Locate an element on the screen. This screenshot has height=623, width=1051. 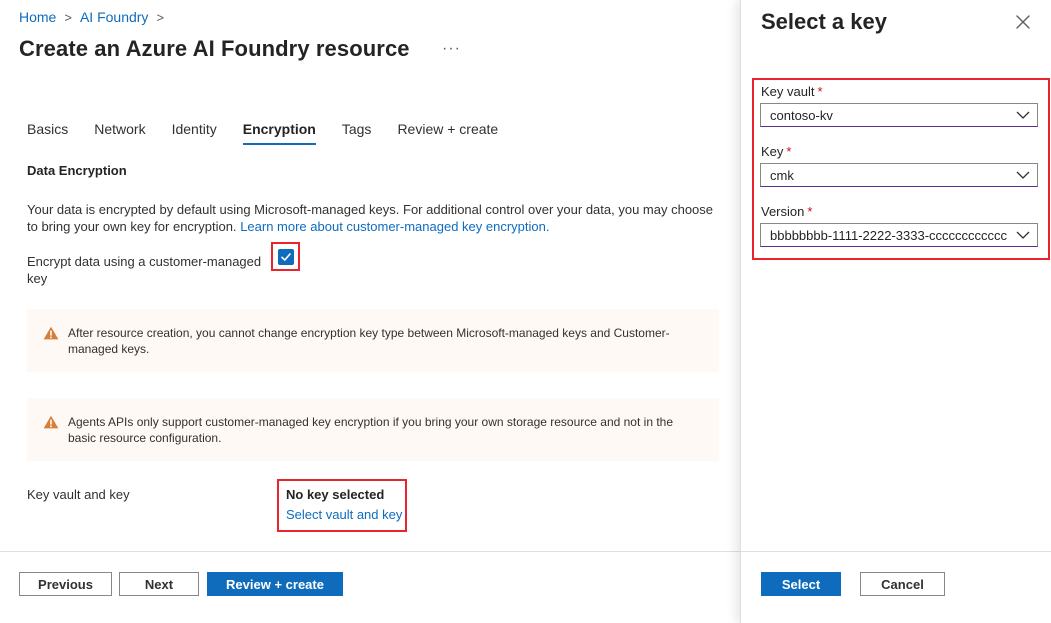
tab-tags: Tags is located at coordinates (357, 133).